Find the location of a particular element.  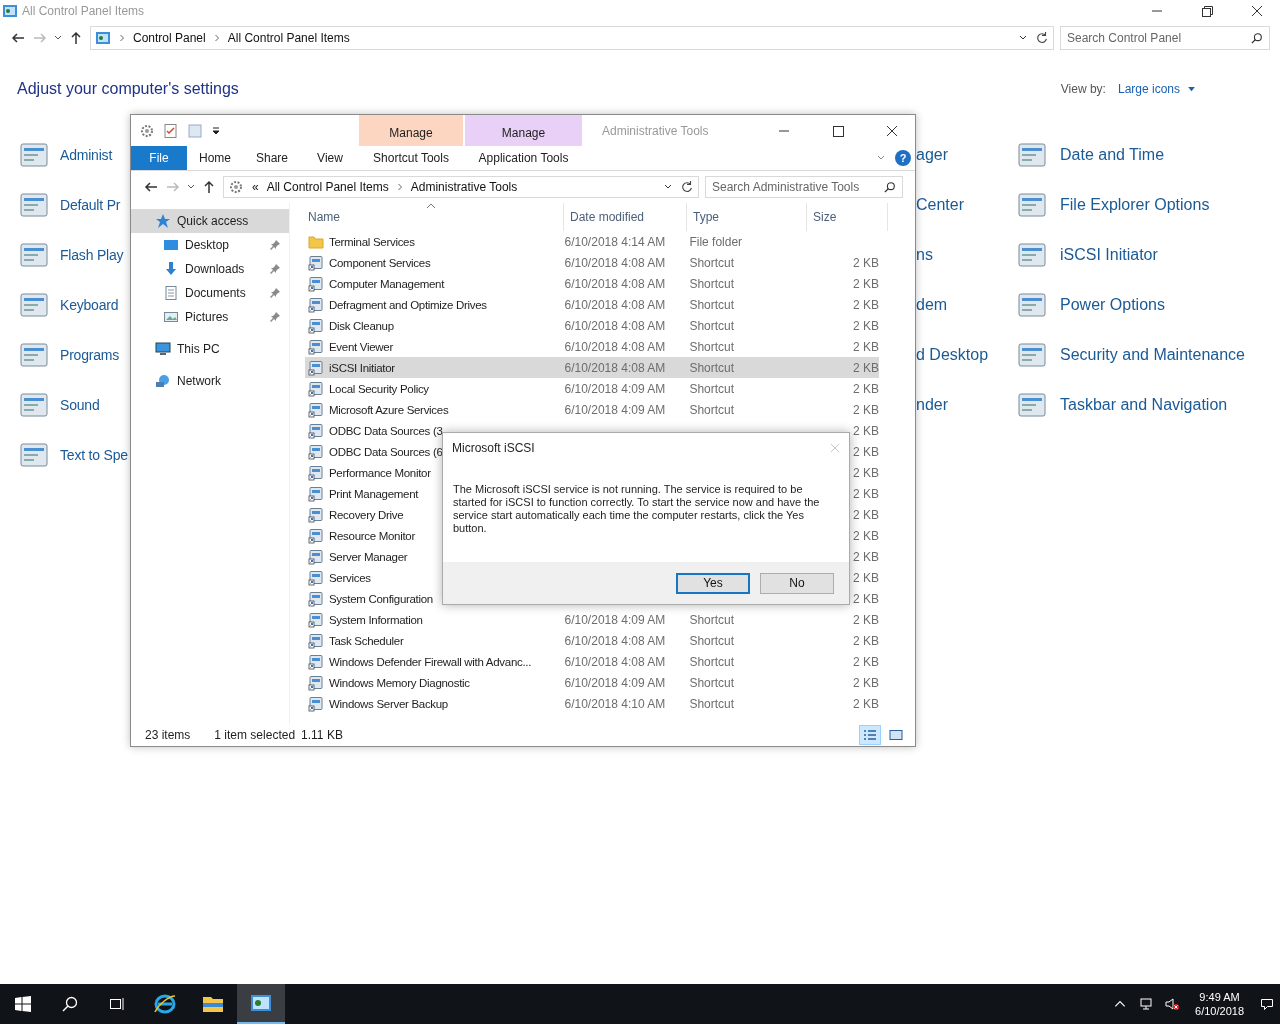

applet-link: iSCSI Initiator is located at coordinates (1109, 255).